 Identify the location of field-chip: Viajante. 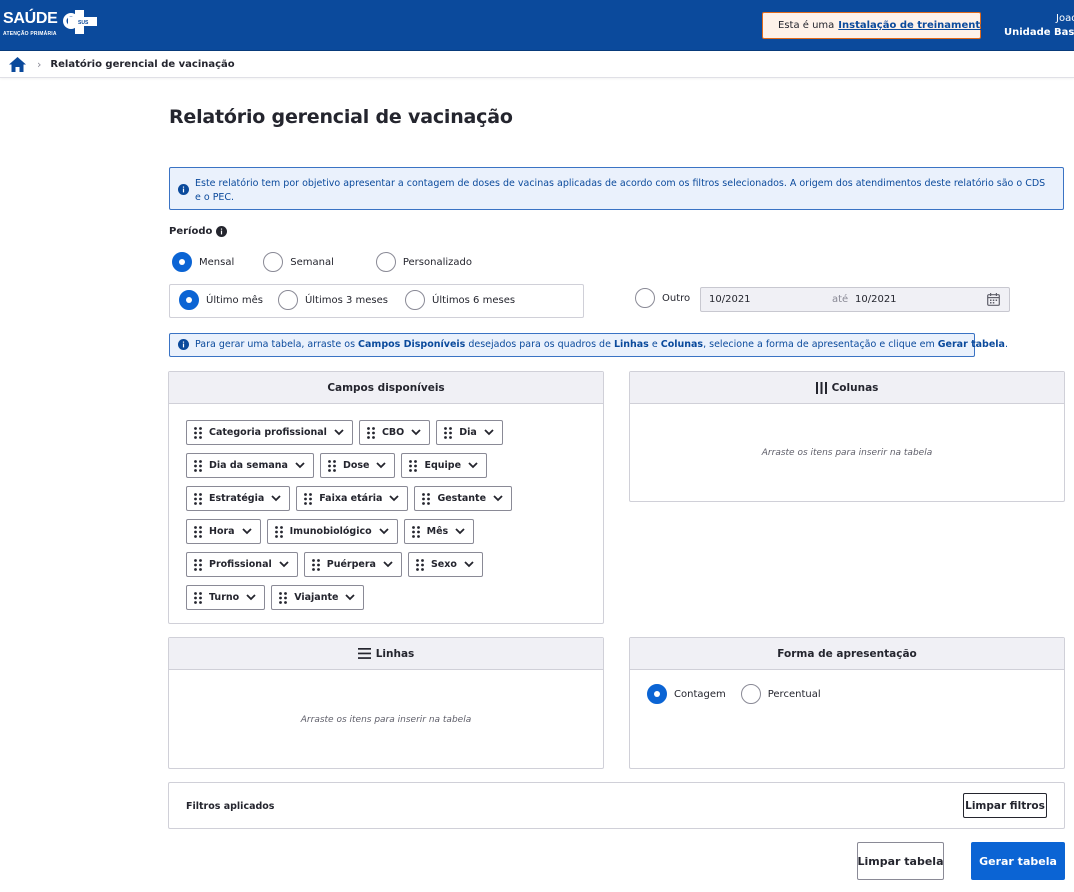
(318, 597).